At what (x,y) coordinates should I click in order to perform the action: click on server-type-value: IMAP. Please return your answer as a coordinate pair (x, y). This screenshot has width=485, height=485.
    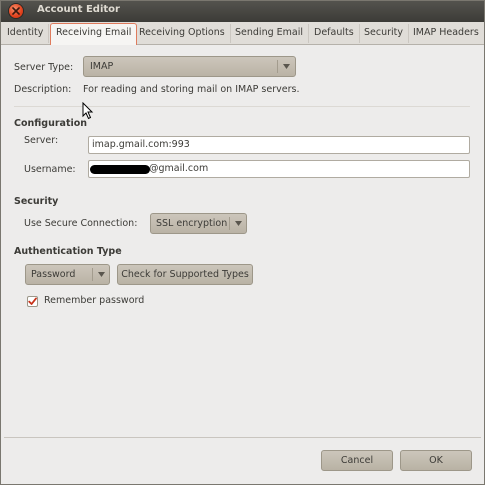
    Looking at the image, I should click on (102, 66).